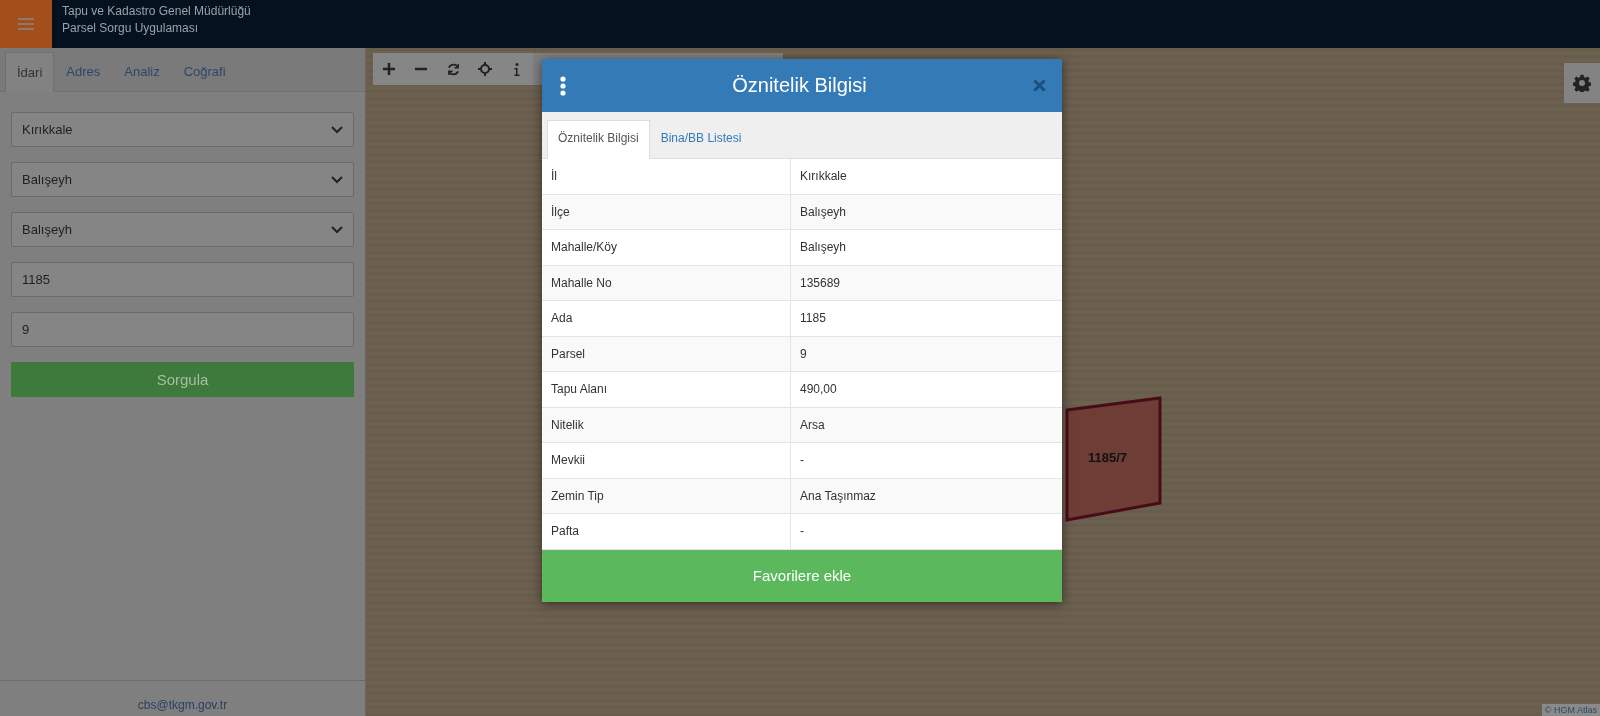 The height and width of the screenshot is (716, 1600). Describe the element at coordinates (838, 496) in the screenshot. I see `attribute-value: Ana Taşınmaz` at that location.